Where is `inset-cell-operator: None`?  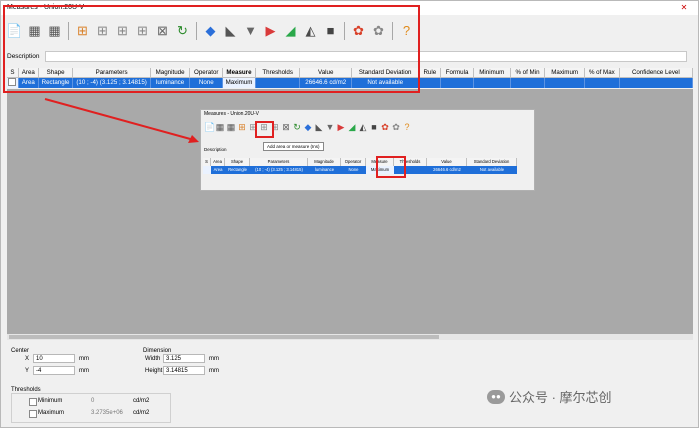 inset-cell-operator: None is located at coordinates (353, 170).